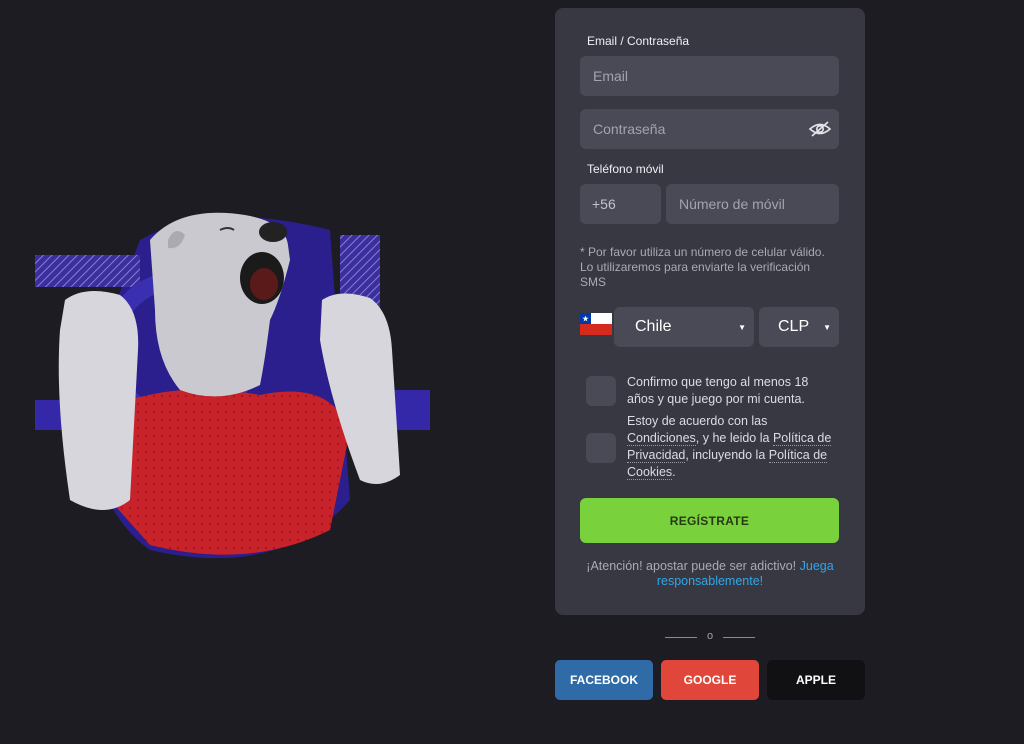 The width and height of the screenshot is (1024, 744). I want to click on register-button: REGÍSTRATE, so click(709, 520).